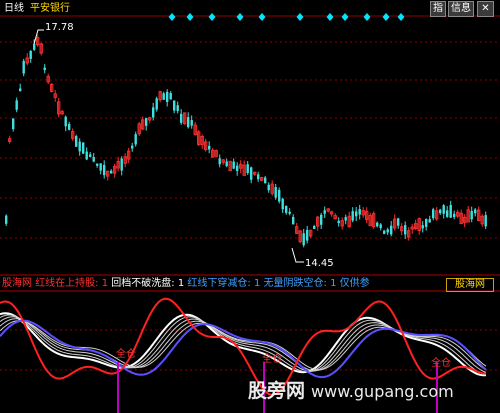 The image size is (500, 413). I want to click on close-icon: ✕, so click(485, 9).